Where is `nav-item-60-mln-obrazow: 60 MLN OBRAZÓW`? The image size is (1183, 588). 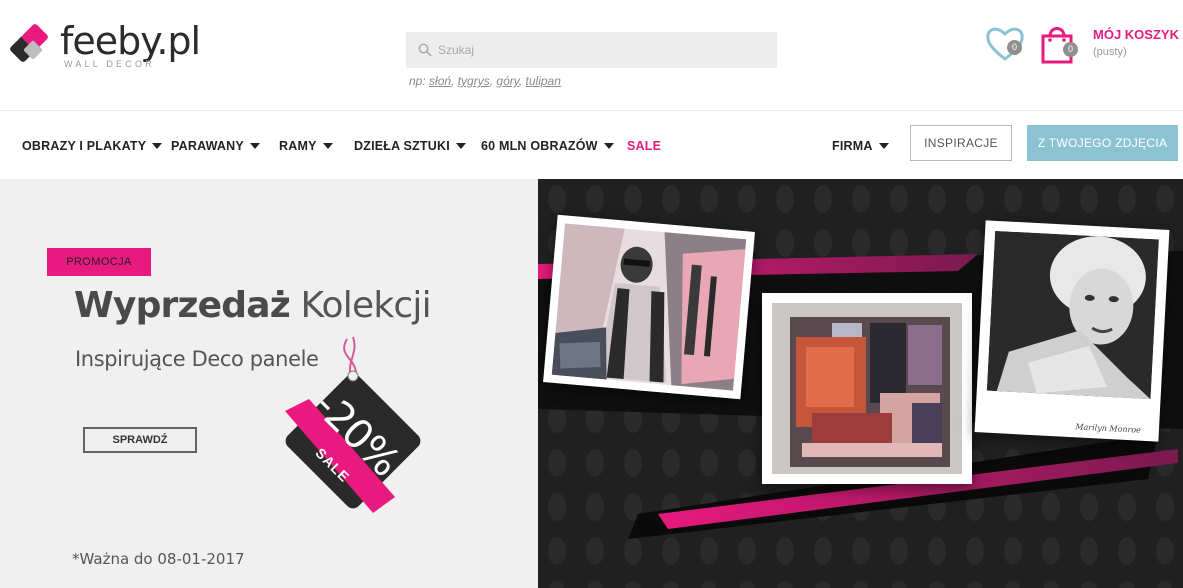 nav-item-60-mln-obrazow: 60 MLN OBRAZÓW is located at coordinates (547, 146).